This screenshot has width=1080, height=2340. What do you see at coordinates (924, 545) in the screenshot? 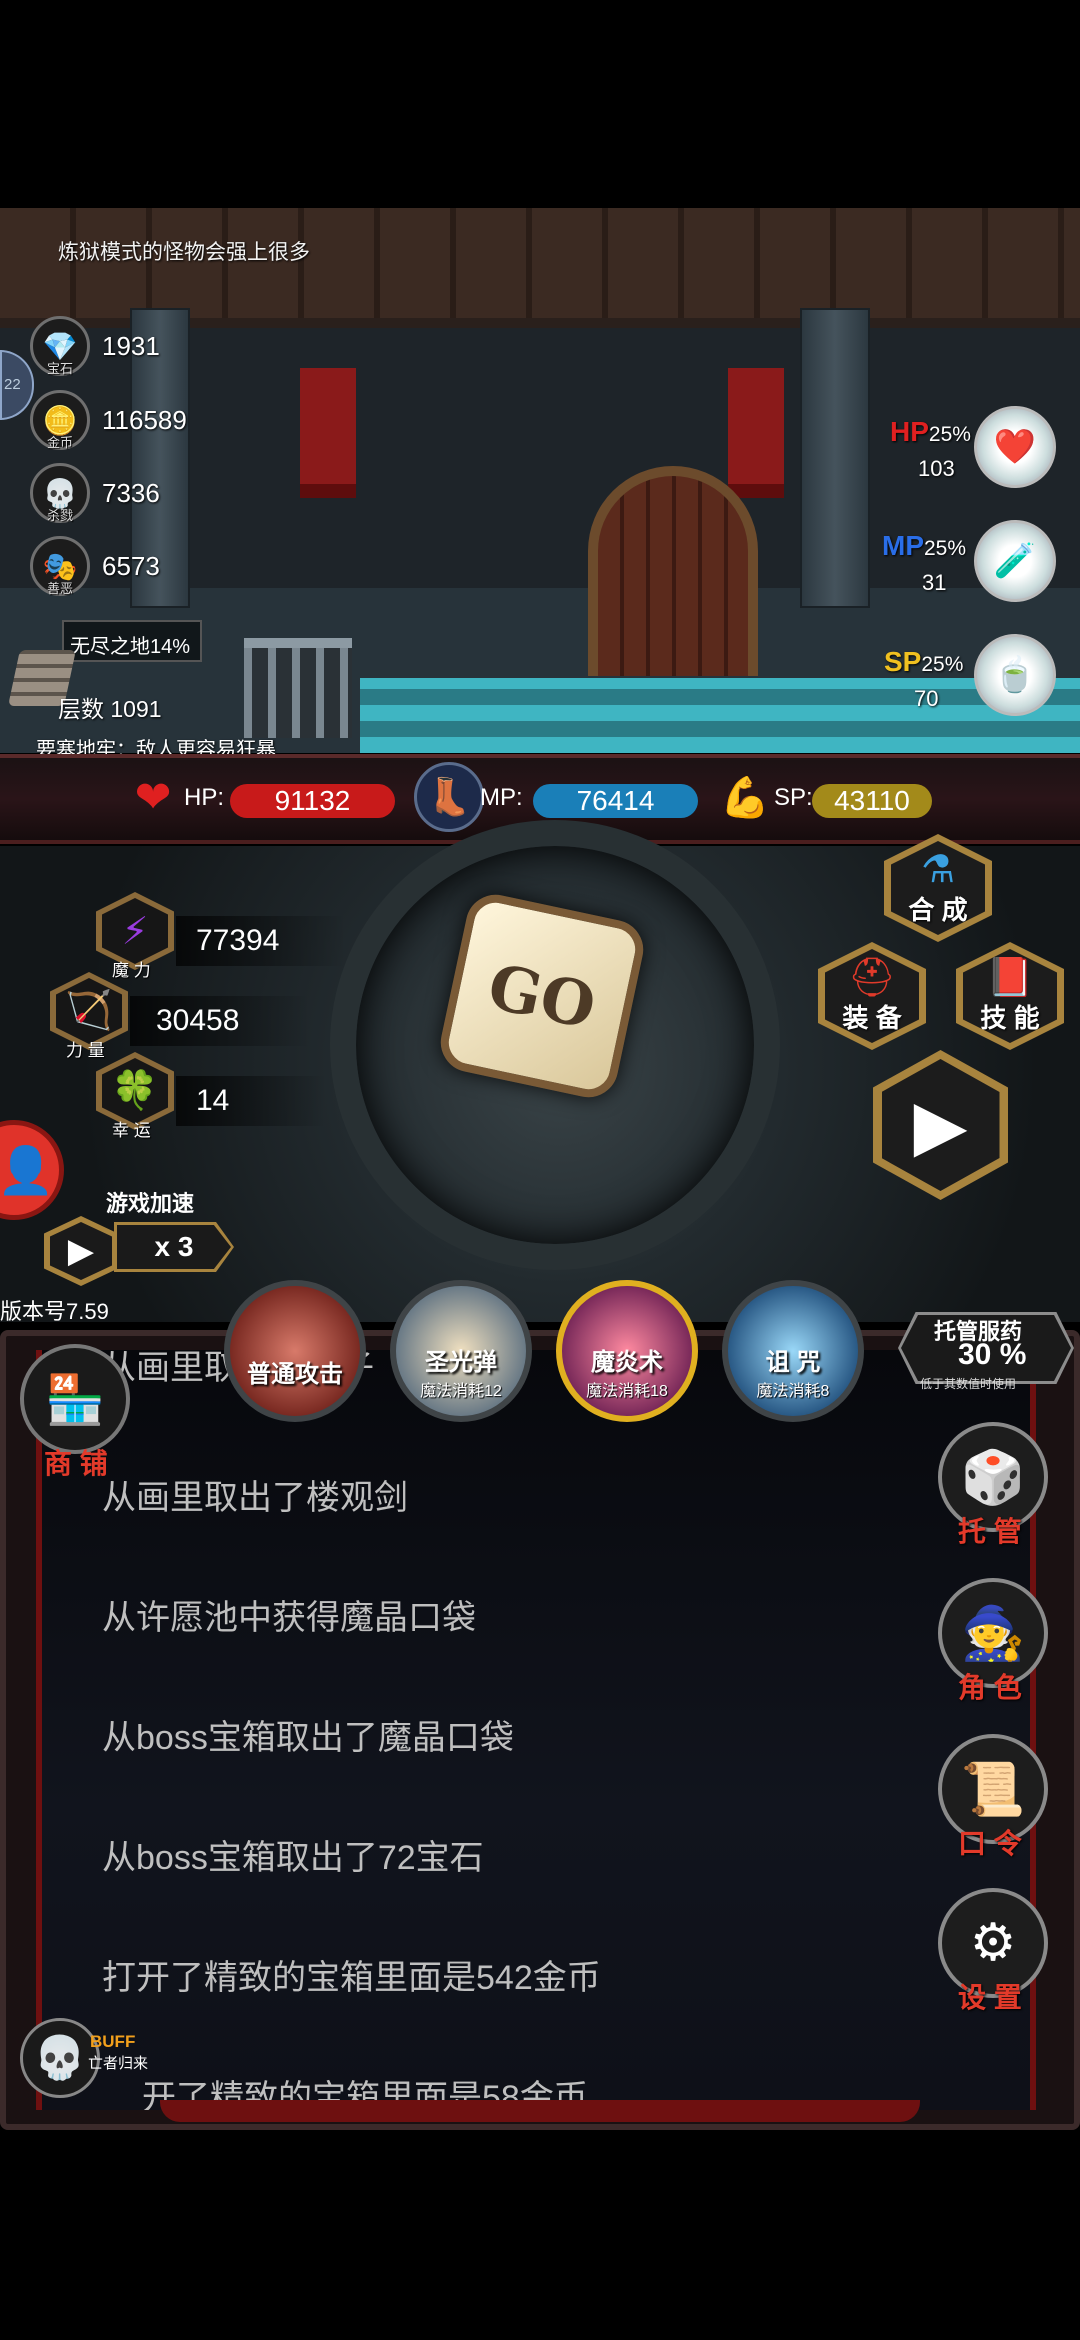
I see `mp-potion-label: MP25%` at bounding box center [924, 545].